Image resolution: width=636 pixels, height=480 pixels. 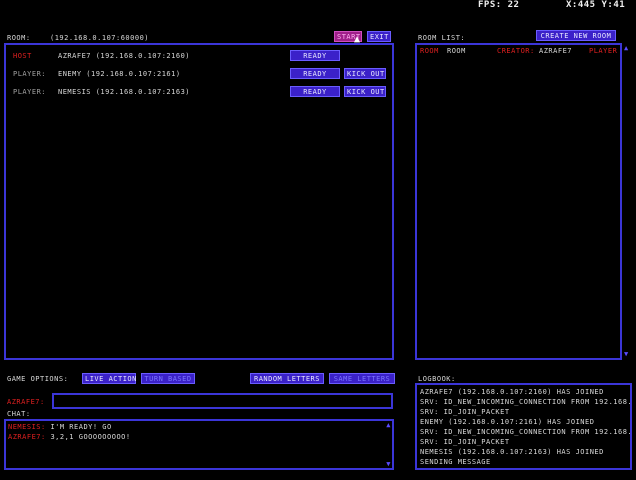 What do you see at coordinates (26, 402) in the screenshot?
I see `chat-input-prefix: AZRAFE7:` at bounding box center [26, 402].